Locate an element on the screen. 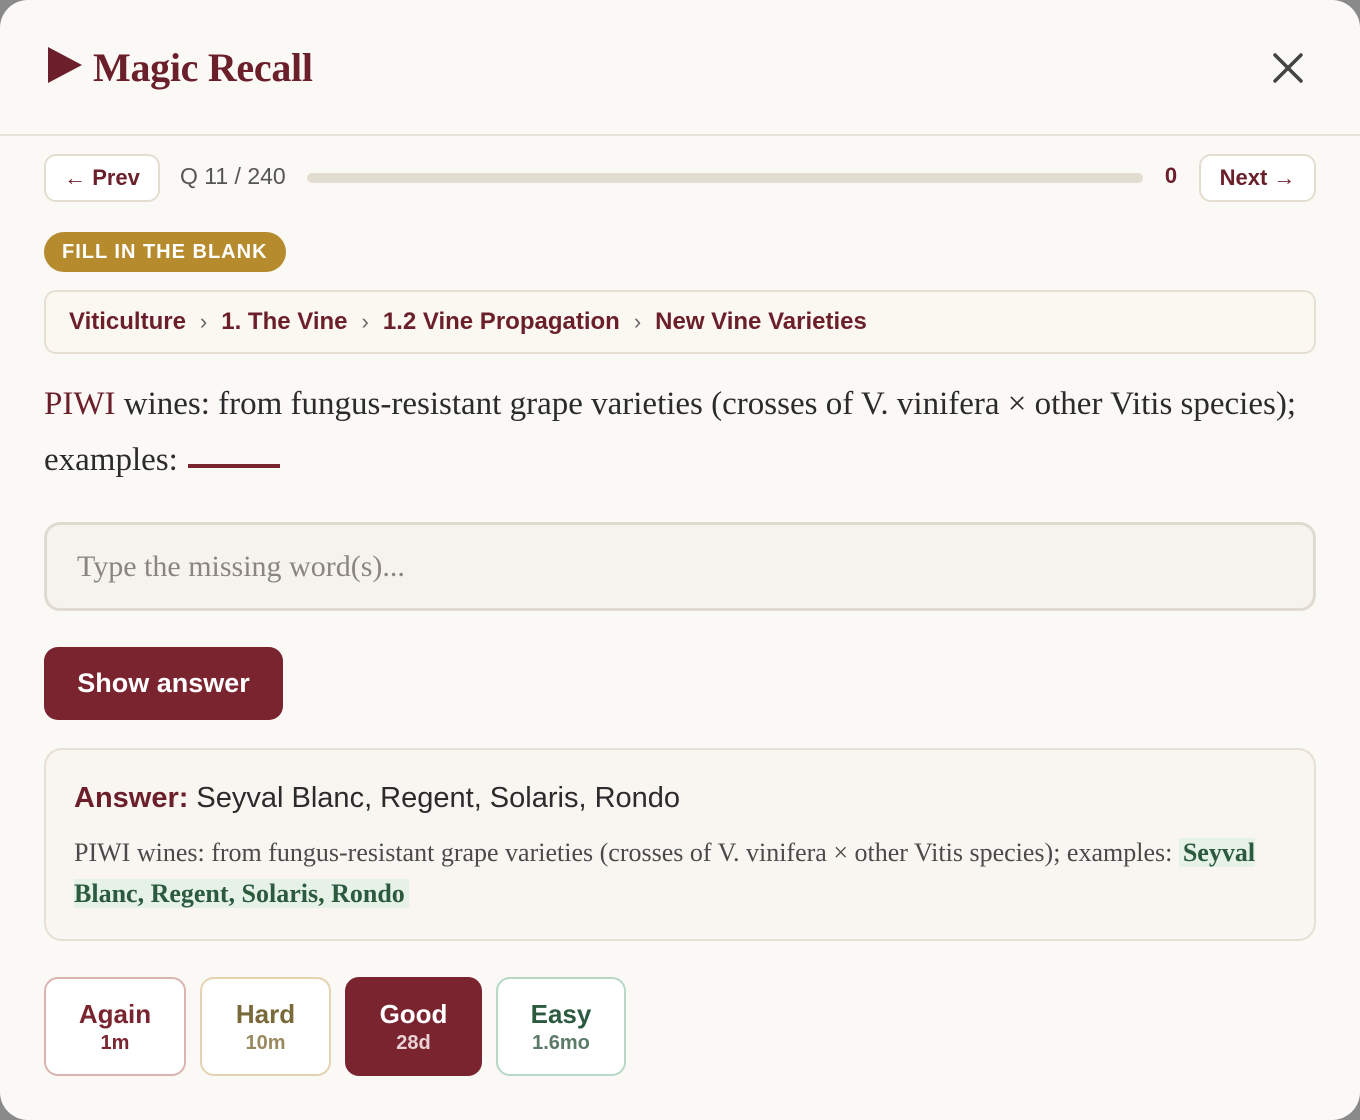 The image size is (1360, 1120). answer-value: Seyval Blanc, Regent, Solaris, Rondo is located at coordinates (438, 798).